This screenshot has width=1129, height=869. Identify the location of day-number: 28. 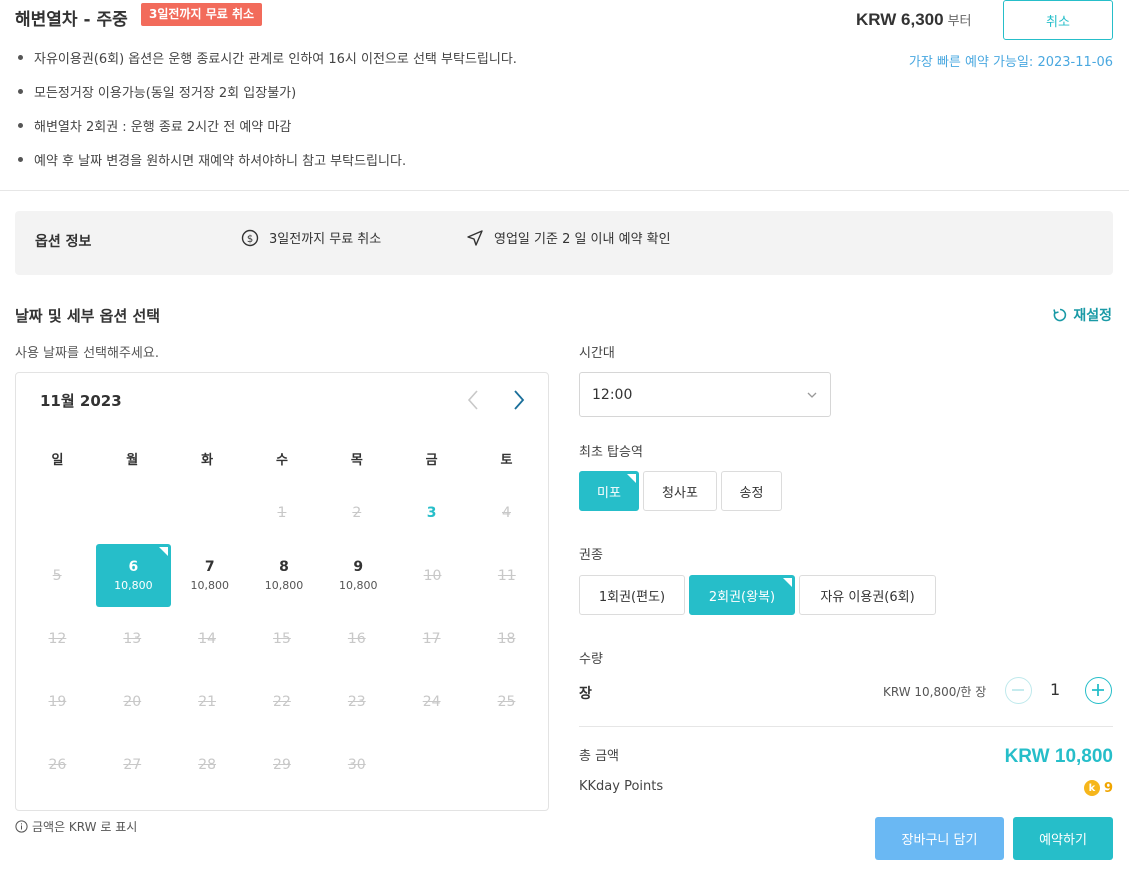
(207, 764).